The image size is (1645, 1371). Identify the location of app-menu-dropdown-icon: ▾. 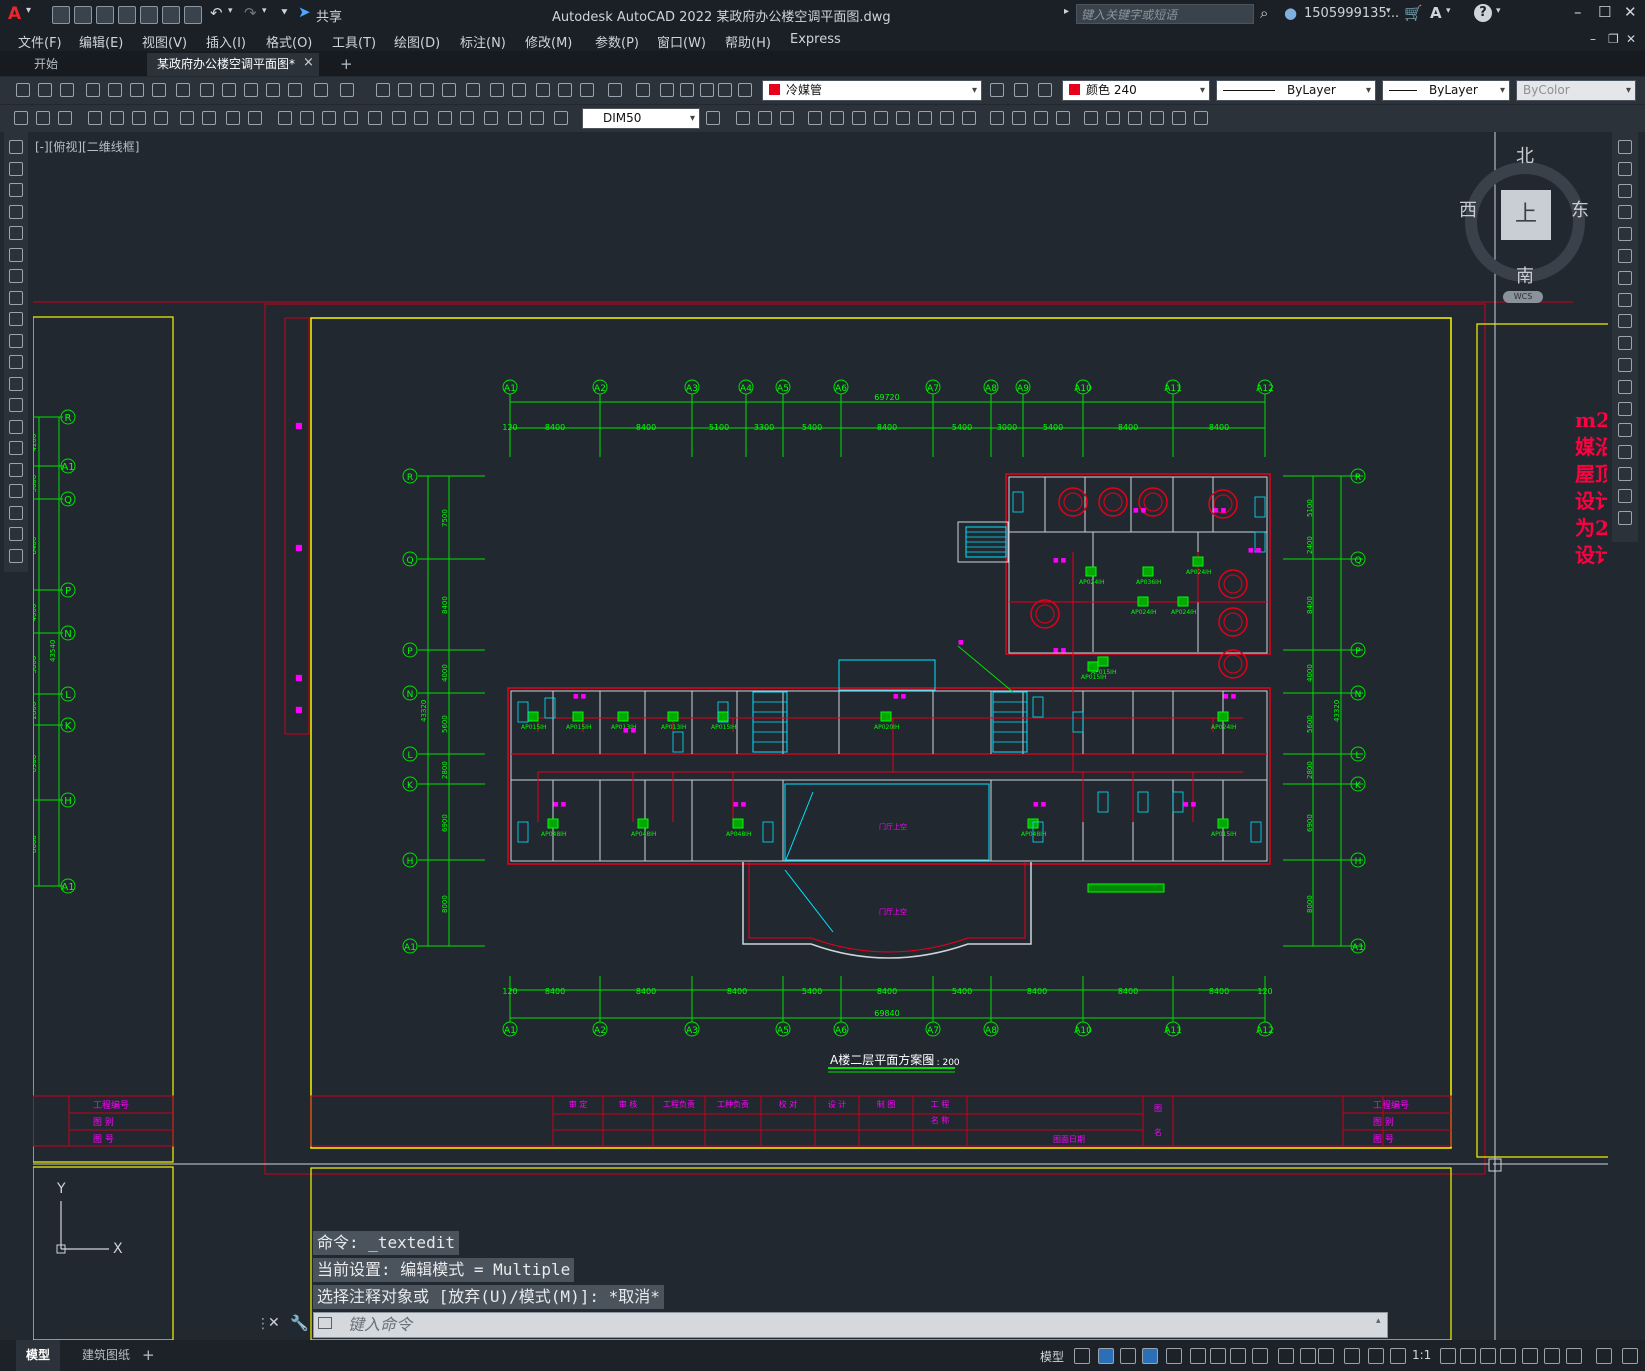
(28, 10).